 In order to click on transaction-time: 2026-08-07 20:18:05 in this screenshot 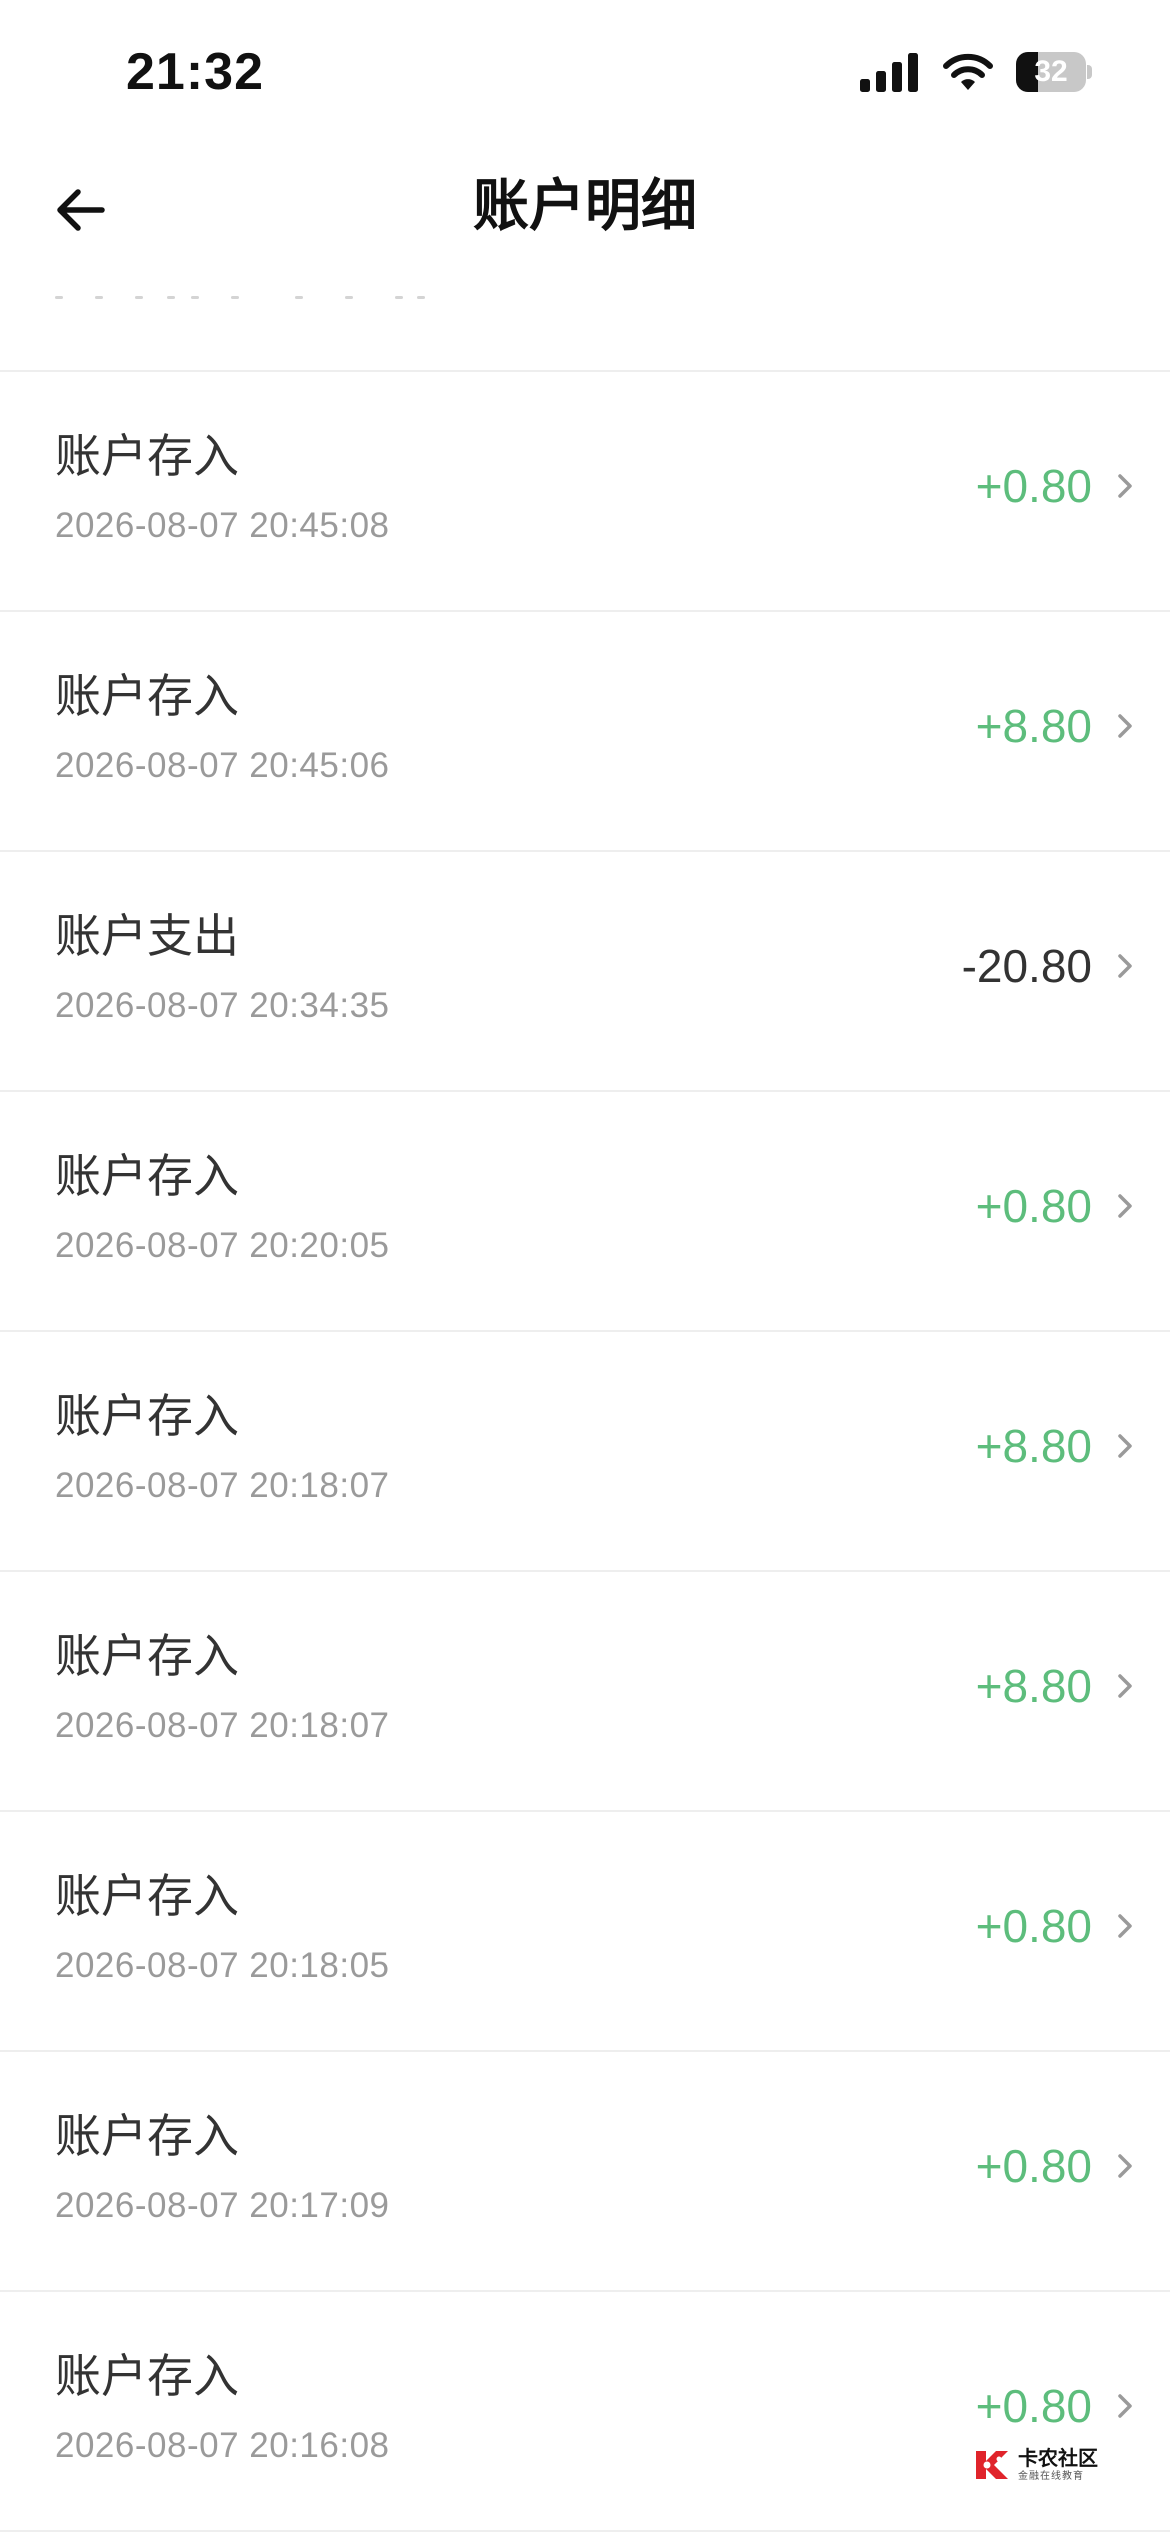, I will do `click(222, 1965)`.